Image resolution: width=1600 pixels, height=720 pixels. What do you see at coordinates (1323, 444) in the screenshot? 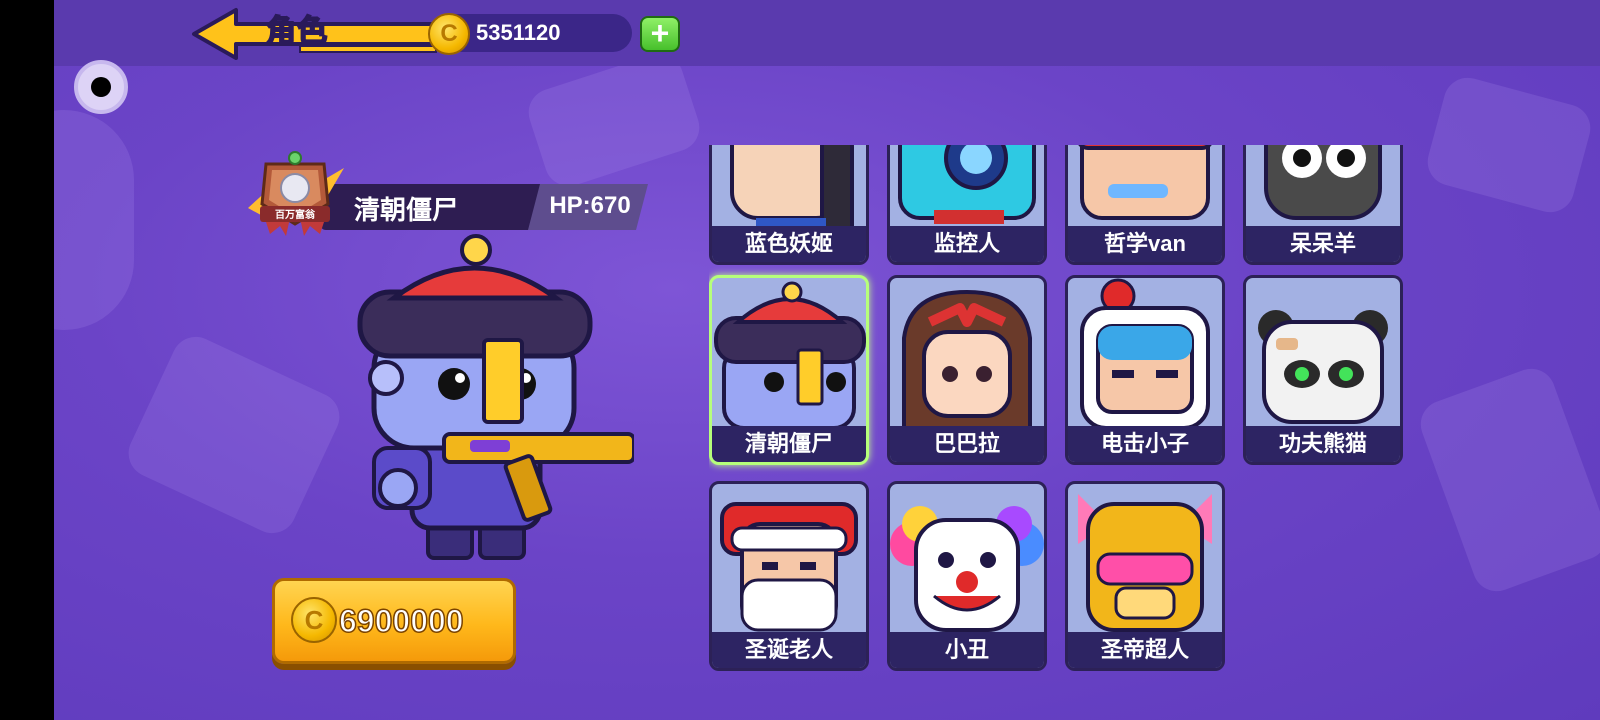
I see `character-label: 功夫熊猫` at bounding box center [1323, 444].